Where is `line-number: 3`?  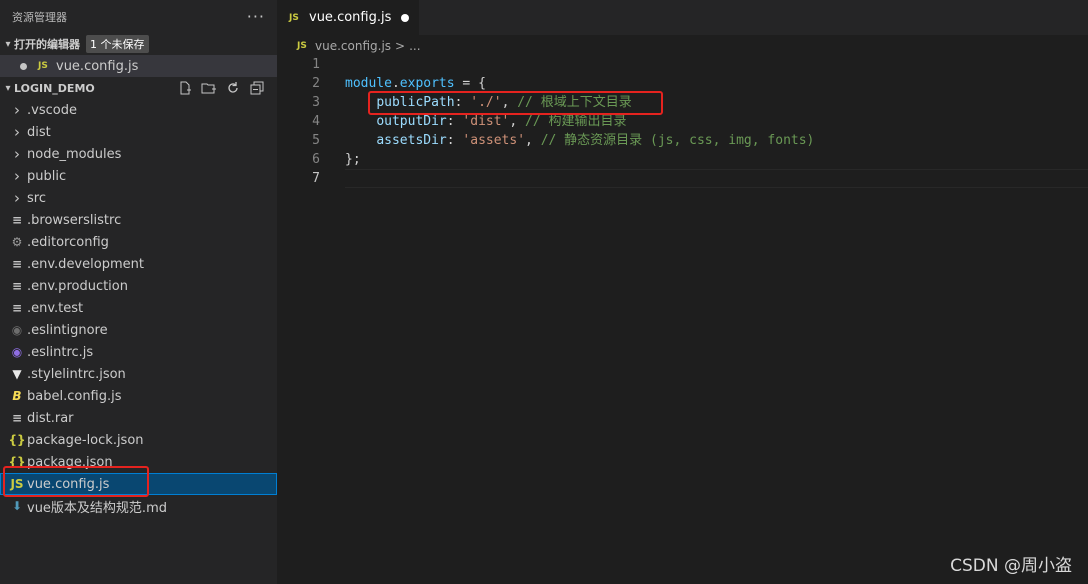
line-number: 3 is located at coordinates (316, 102).